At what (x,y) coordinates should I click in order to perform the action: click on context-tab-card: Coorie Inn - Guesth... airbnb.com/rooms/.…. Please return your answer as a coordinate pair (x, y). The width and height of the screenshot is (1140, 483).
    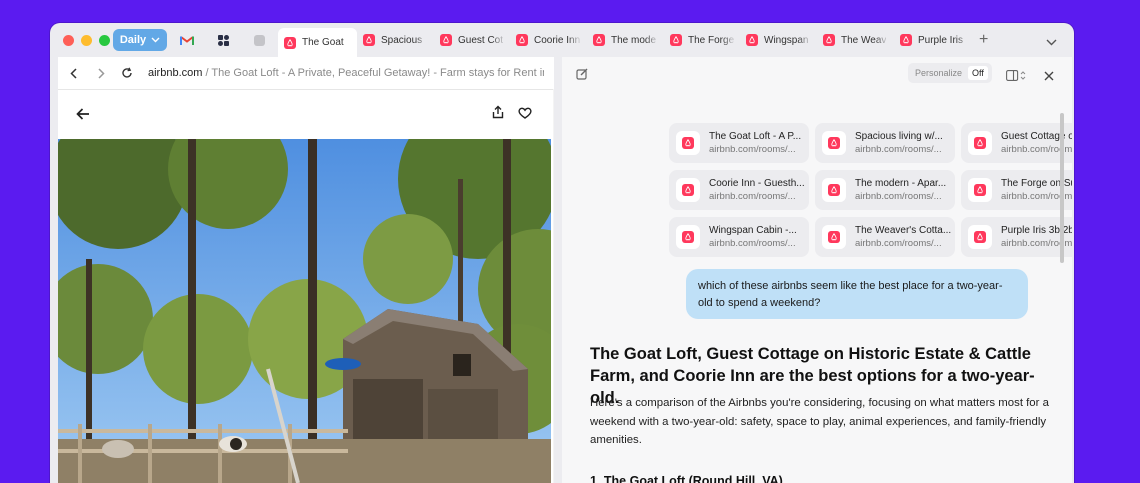
    Looking at the image, I should click on (739, 190).